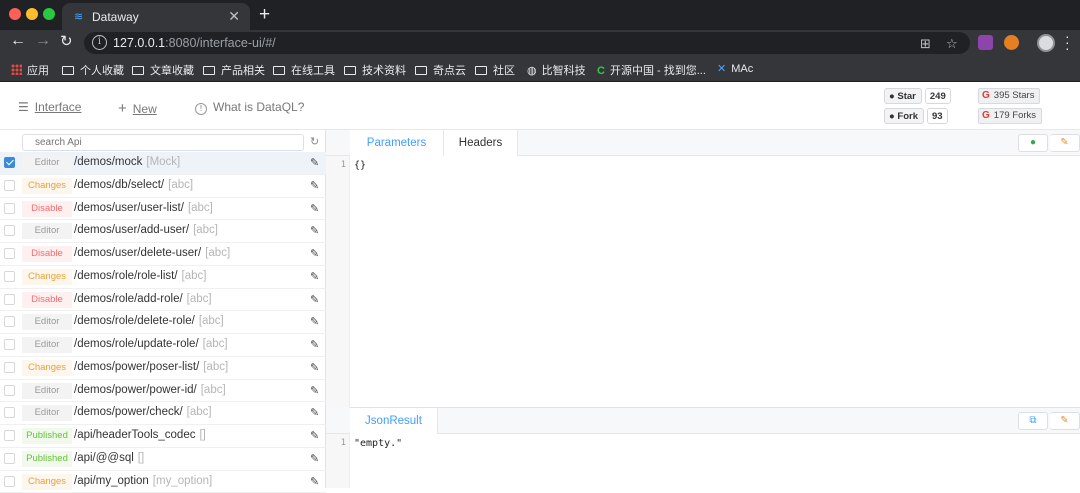  I want to click on api-path: /demos/power/check/[abc], so click(143, 412).